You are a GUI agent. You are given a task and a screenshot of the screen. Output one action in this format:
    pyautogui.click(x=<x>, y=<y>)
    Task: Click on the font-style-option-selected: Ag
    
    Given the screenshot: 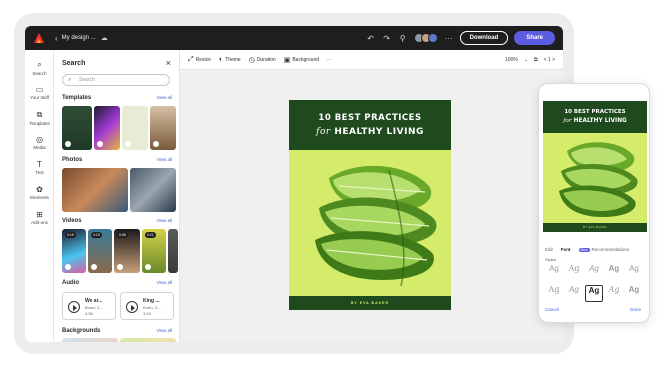 What is the action you would take?
    pyautogui.click(x=594, y=293)
    